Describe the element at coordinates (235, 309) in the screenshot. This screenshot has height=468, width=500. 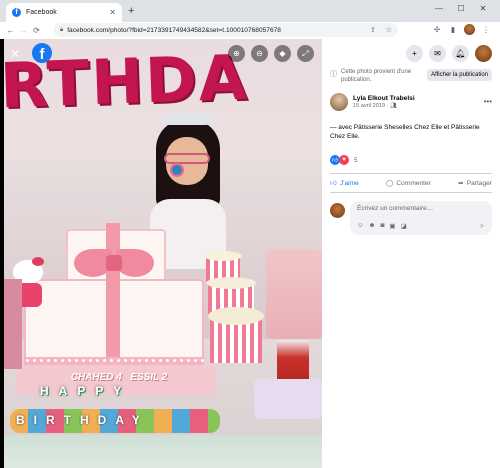
I see `popcorn-boxes` at that location.